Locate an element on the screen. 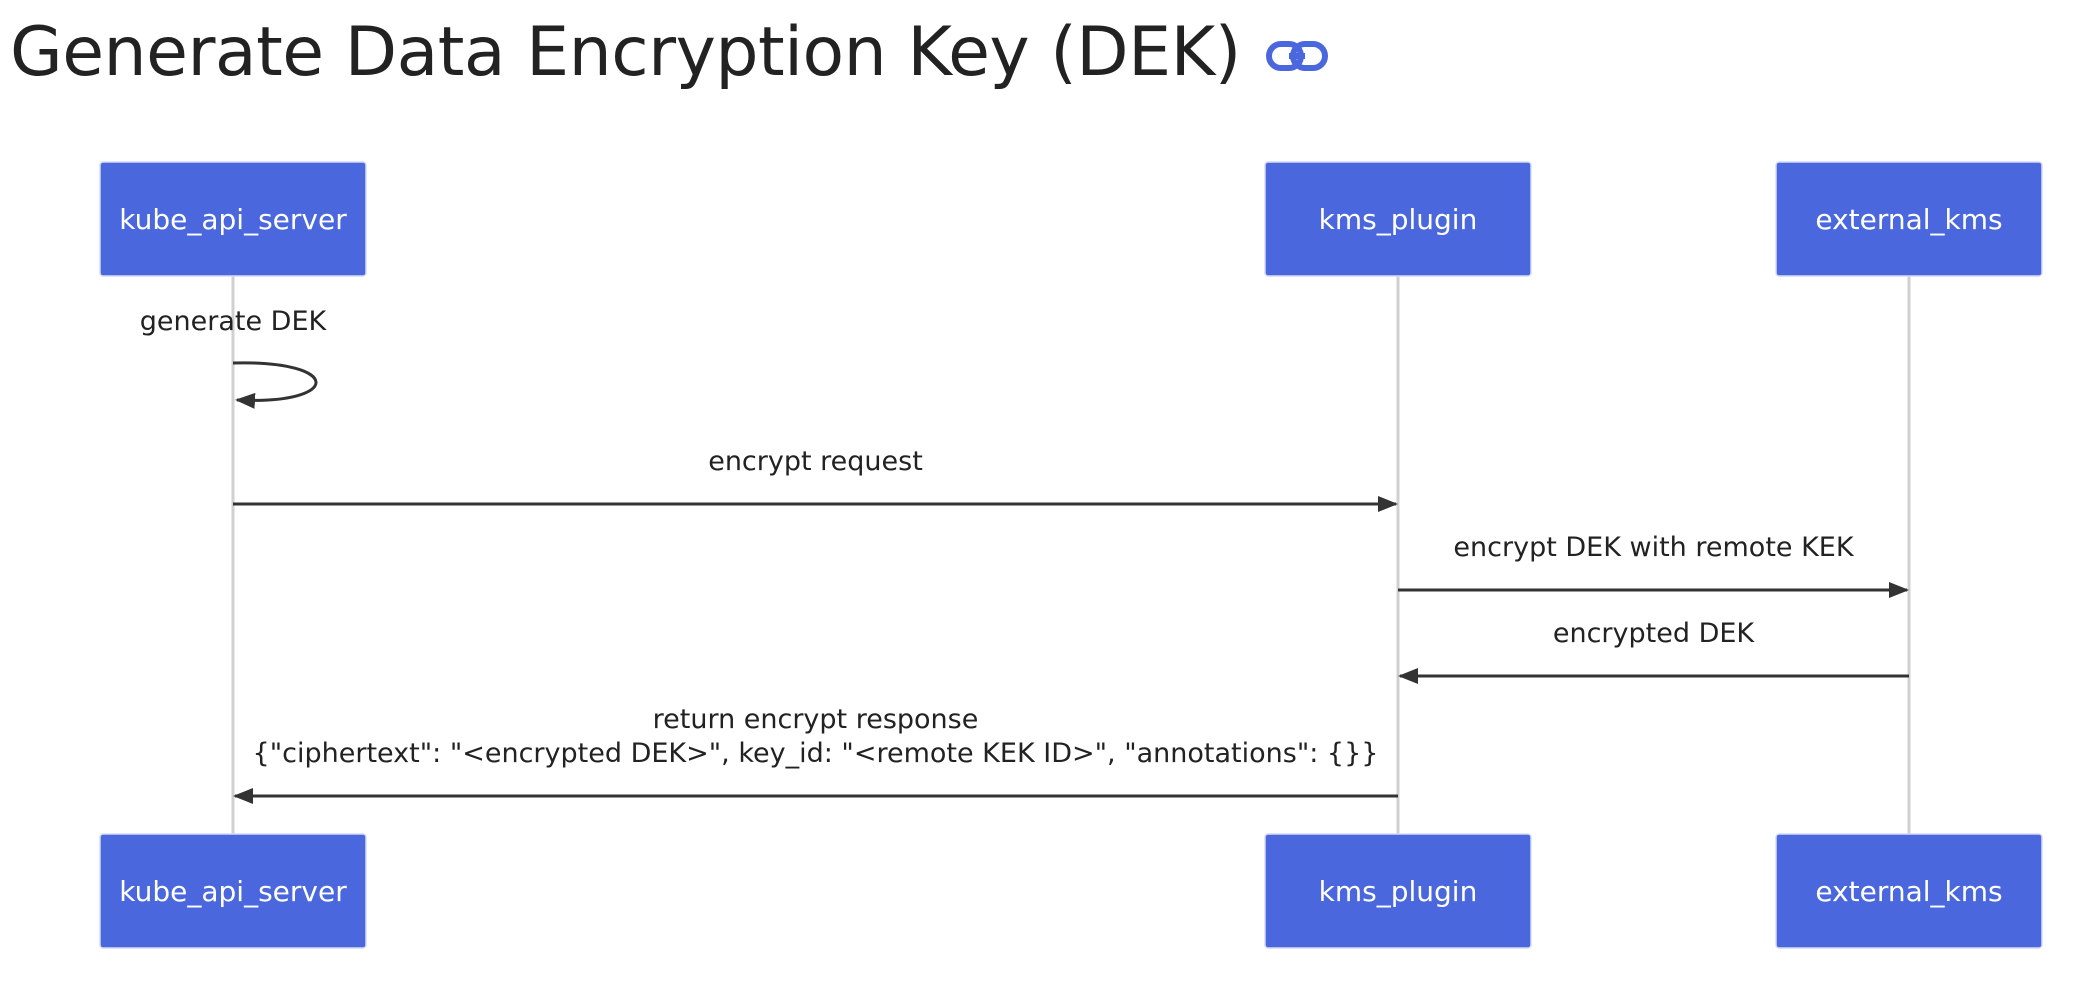 This screenshot has width=2076, height=994. message-label: return encrypt response is located at coordinates (816, 719).